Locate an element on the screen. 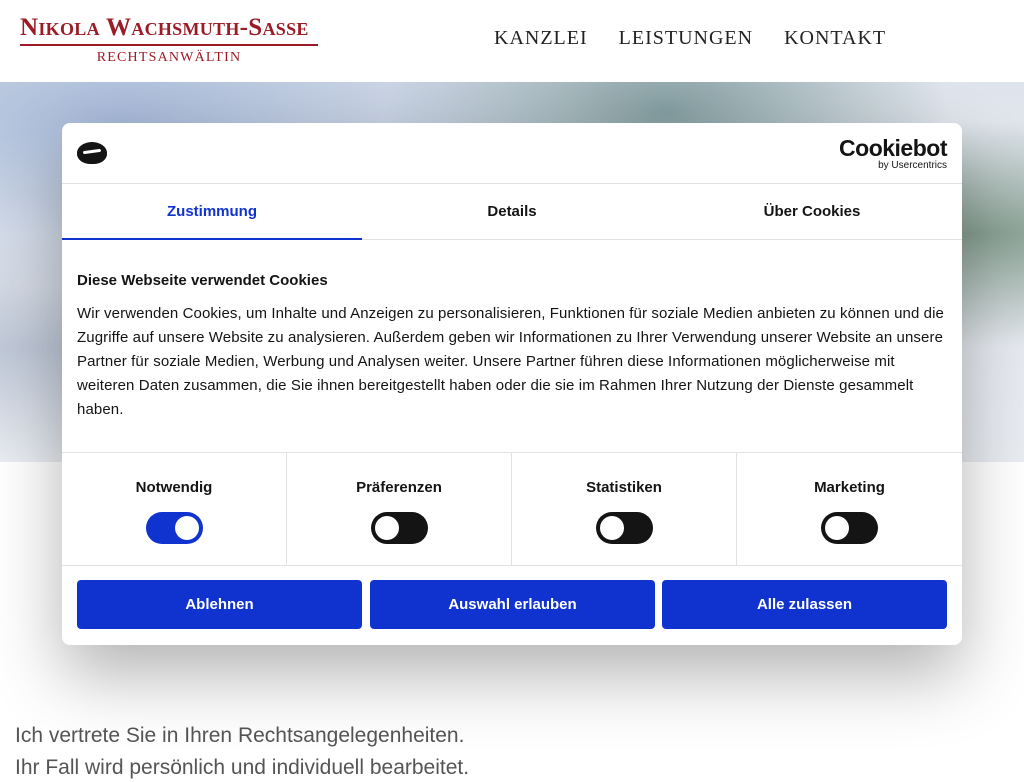 This screenshot has height=782, width=1024. cookie-tabs: Zustimmung Details Über Cookies is located at coordinates (512, 212).